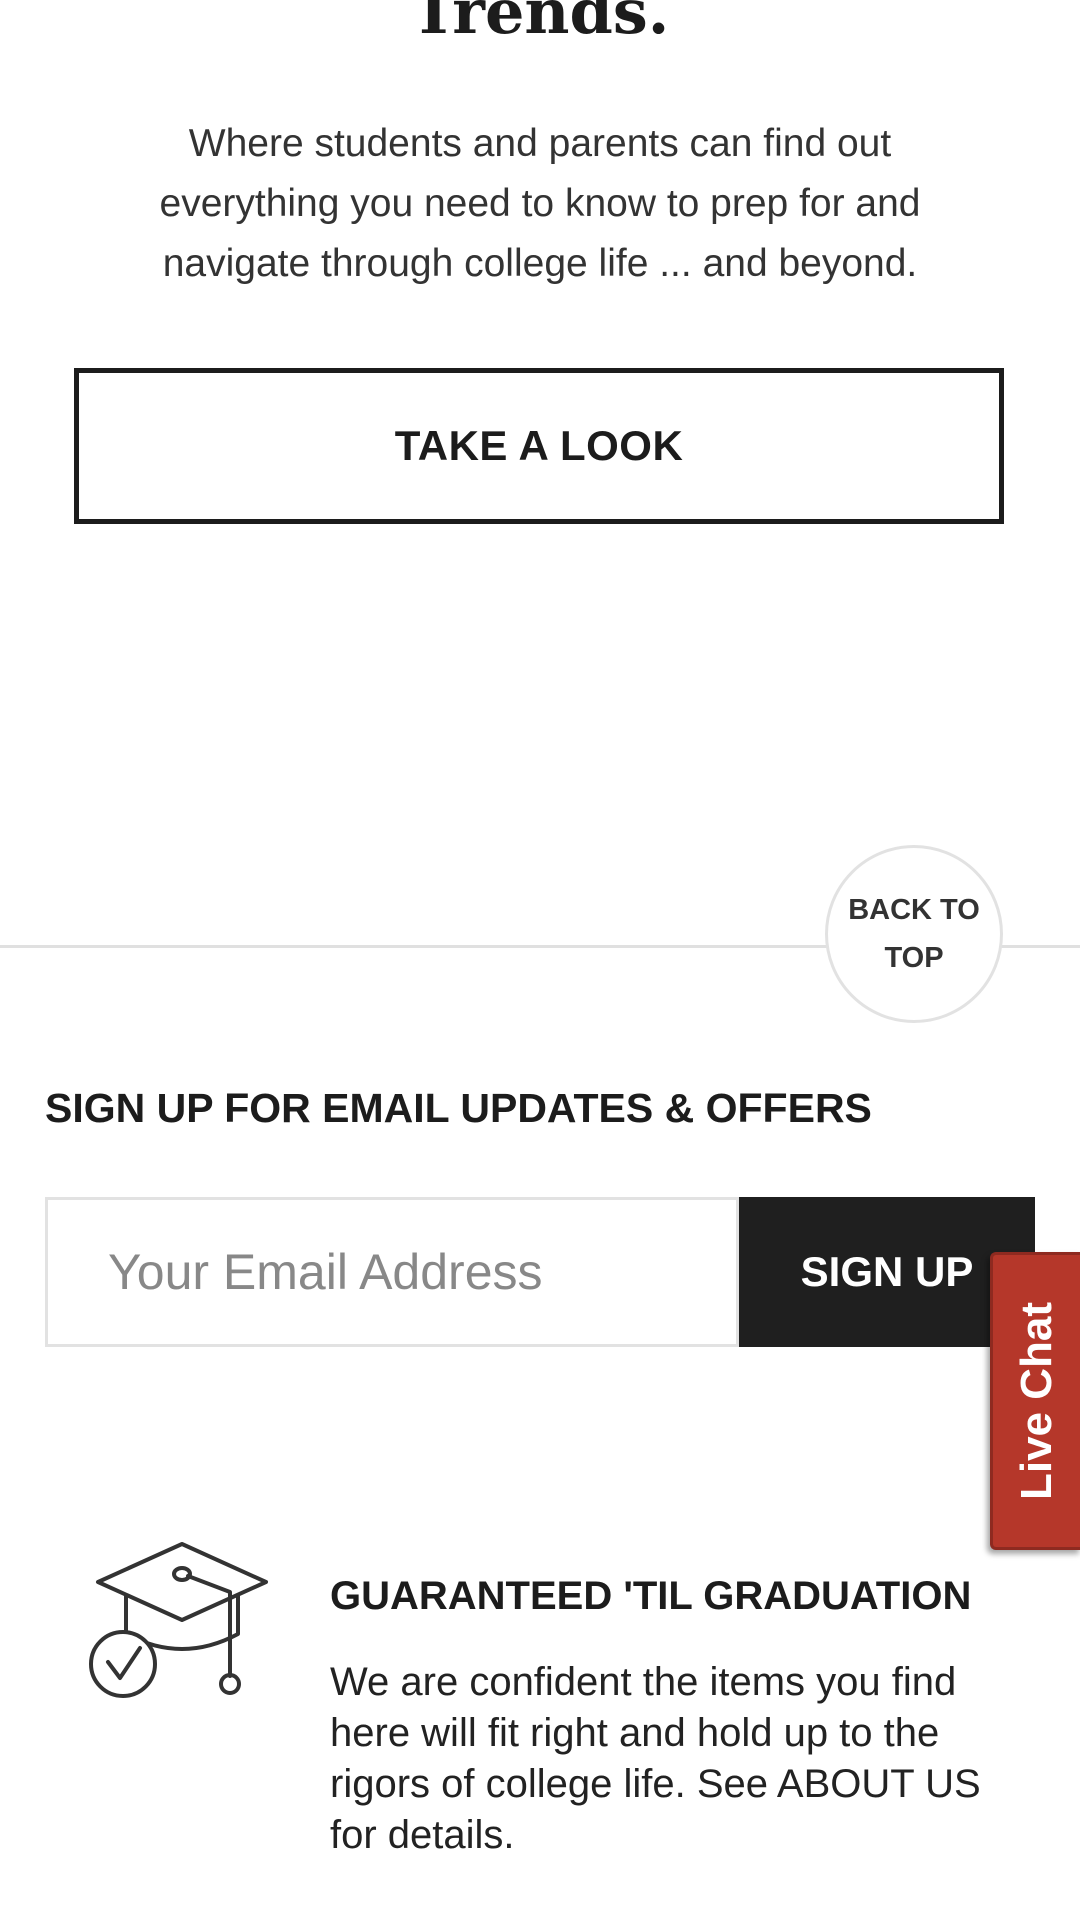  I want to click on graduation-cap-check-icon, so click(178, 1620).